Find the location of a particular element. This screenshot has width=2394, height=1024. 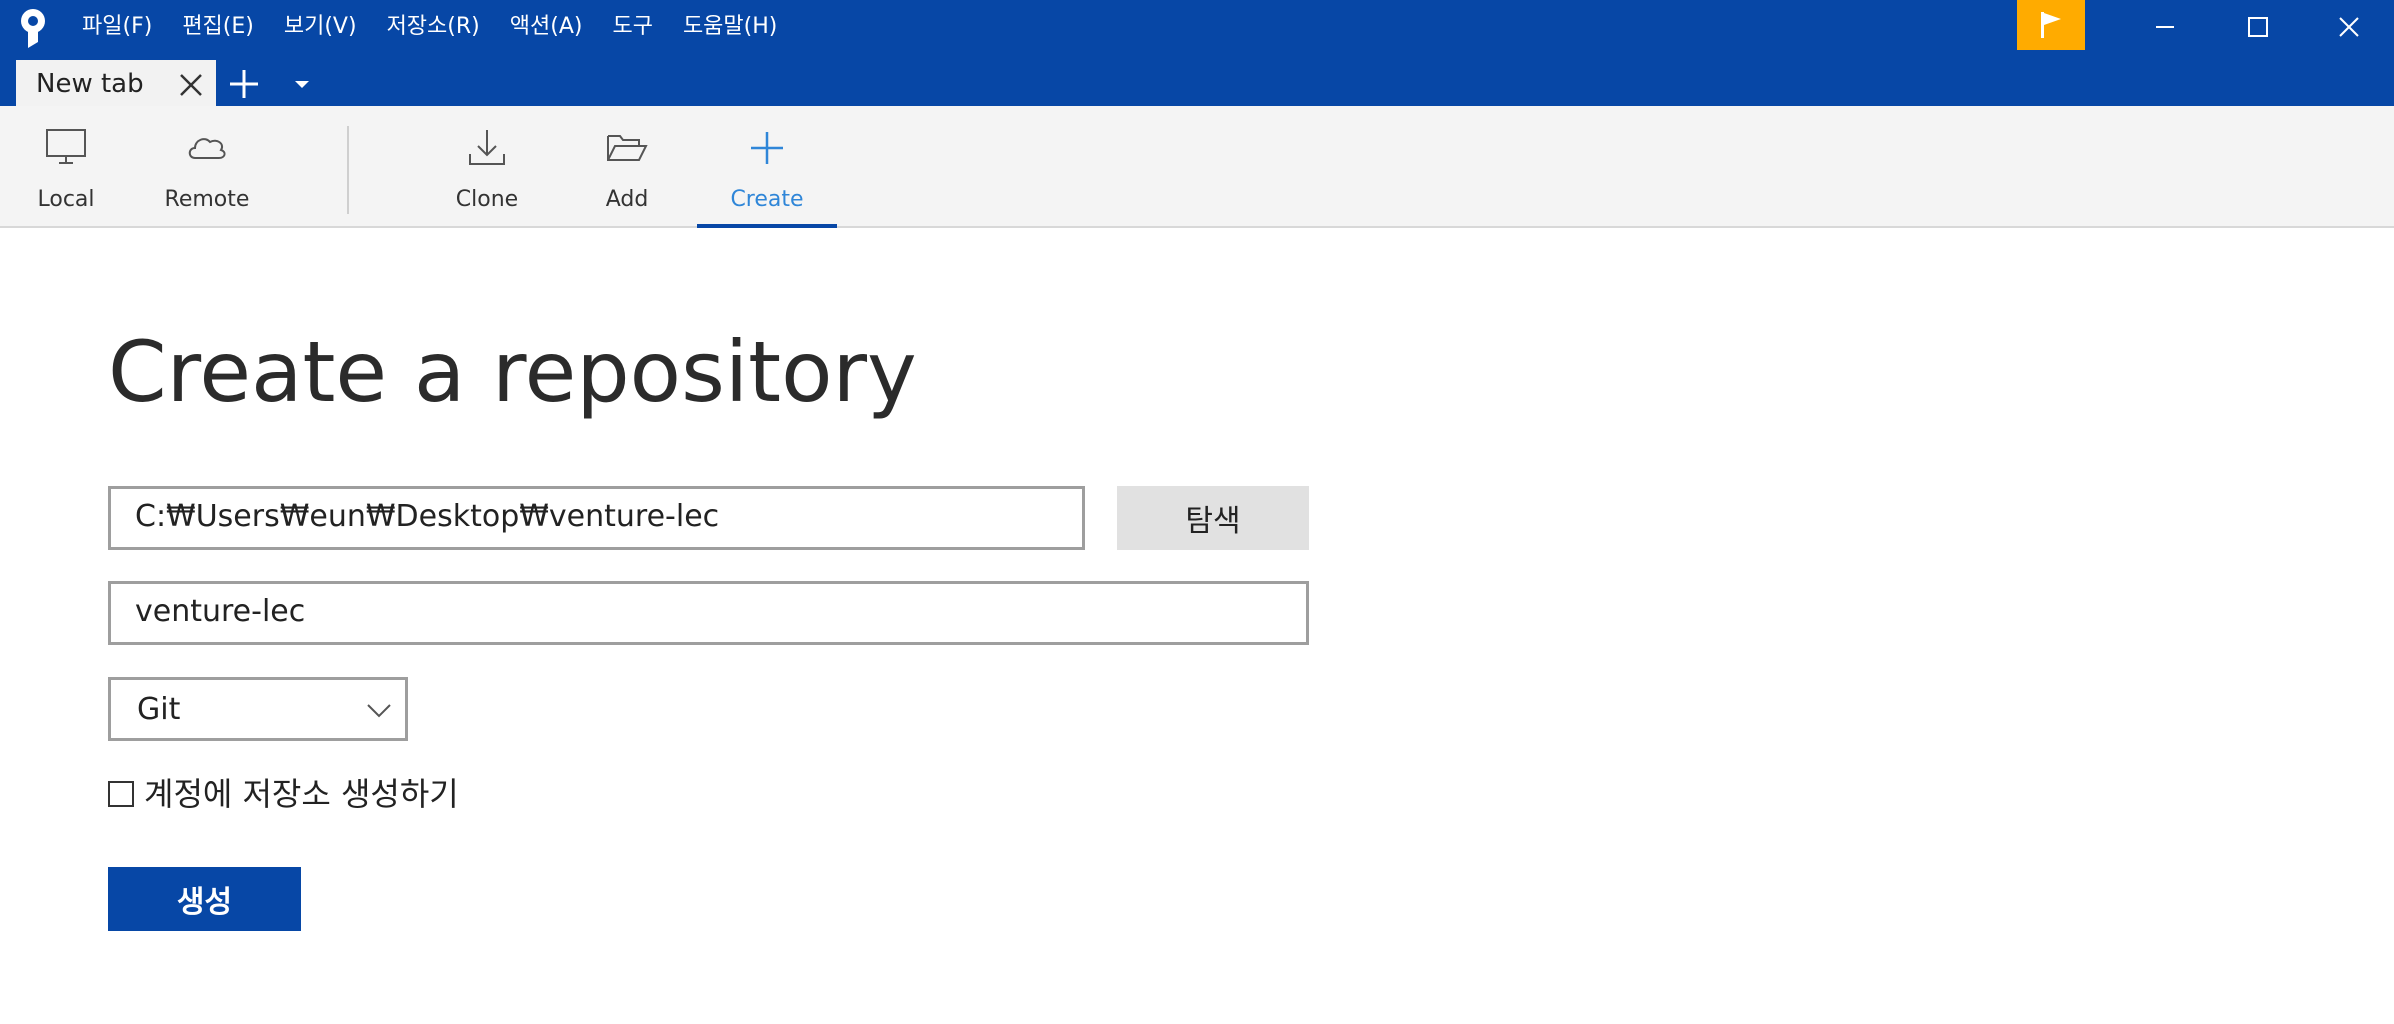

flag-icon is located at coordinates (2051, 25).